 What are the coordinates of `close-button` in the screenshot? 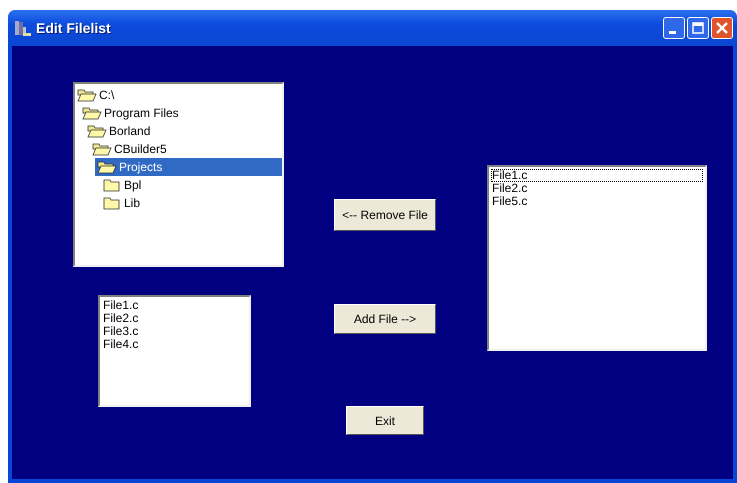 It's located at (722, 28).